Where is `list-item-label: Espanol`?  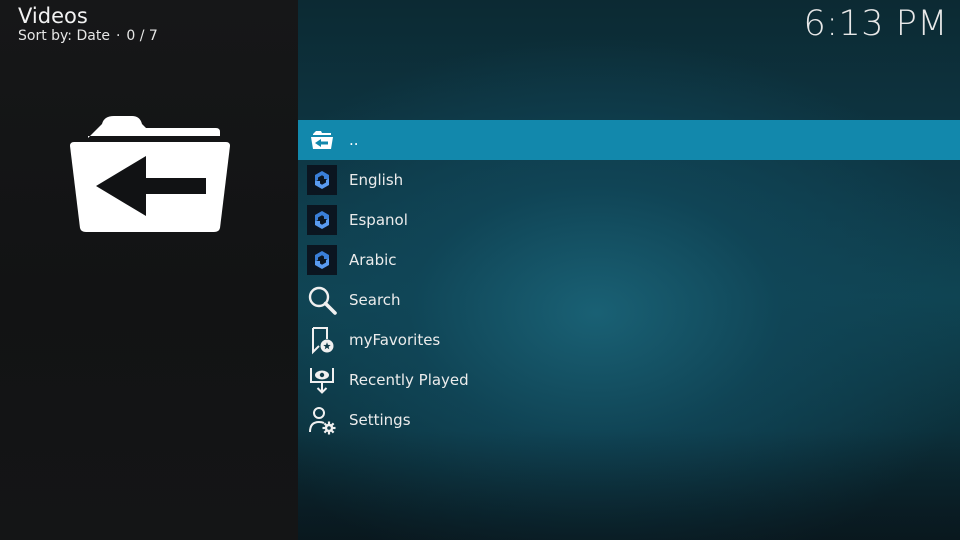
list-item-label: Espanol is located at coordinates (378, 220).